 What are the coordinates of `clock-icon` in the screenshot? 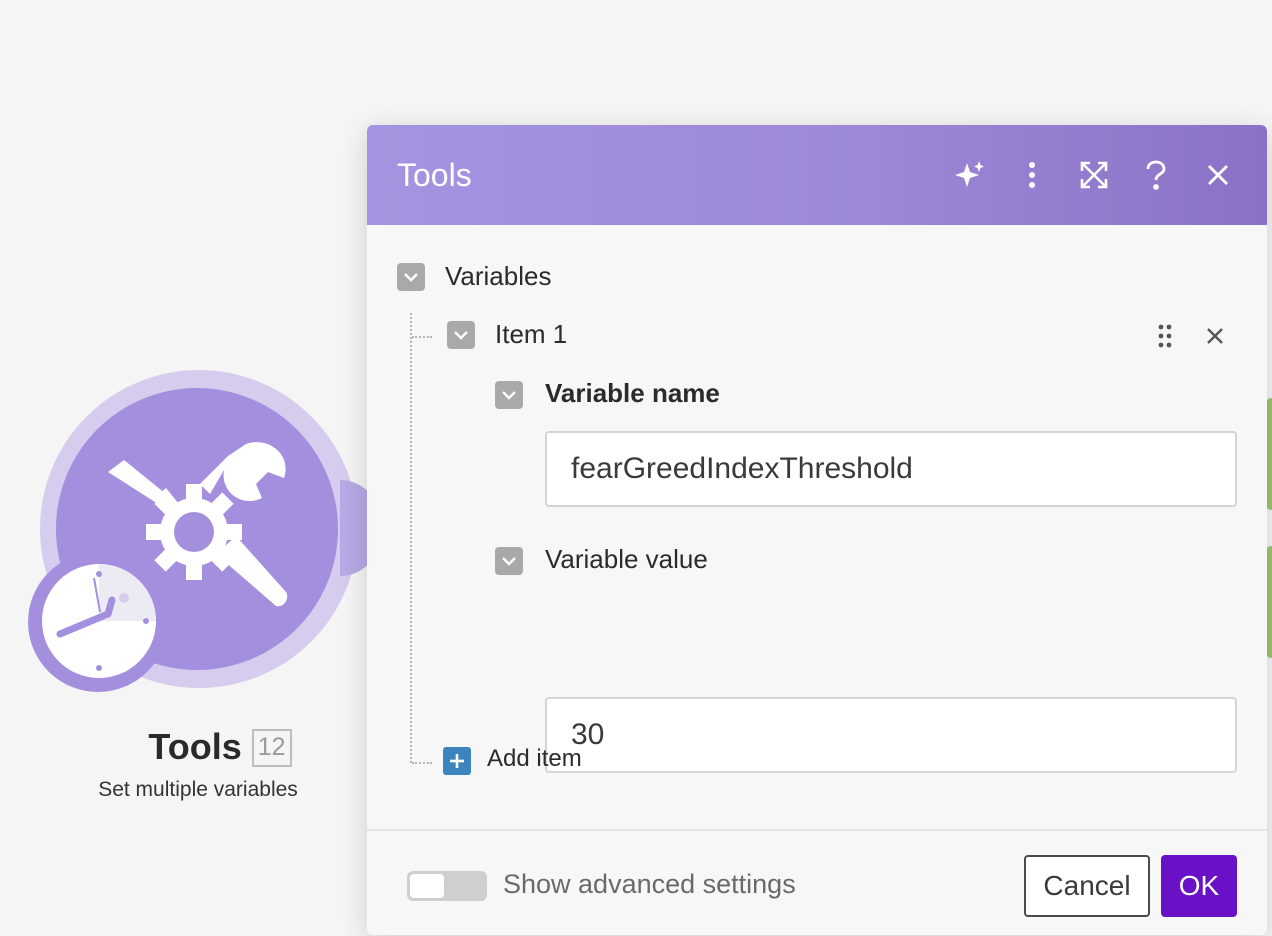 It's located at (99, 621).